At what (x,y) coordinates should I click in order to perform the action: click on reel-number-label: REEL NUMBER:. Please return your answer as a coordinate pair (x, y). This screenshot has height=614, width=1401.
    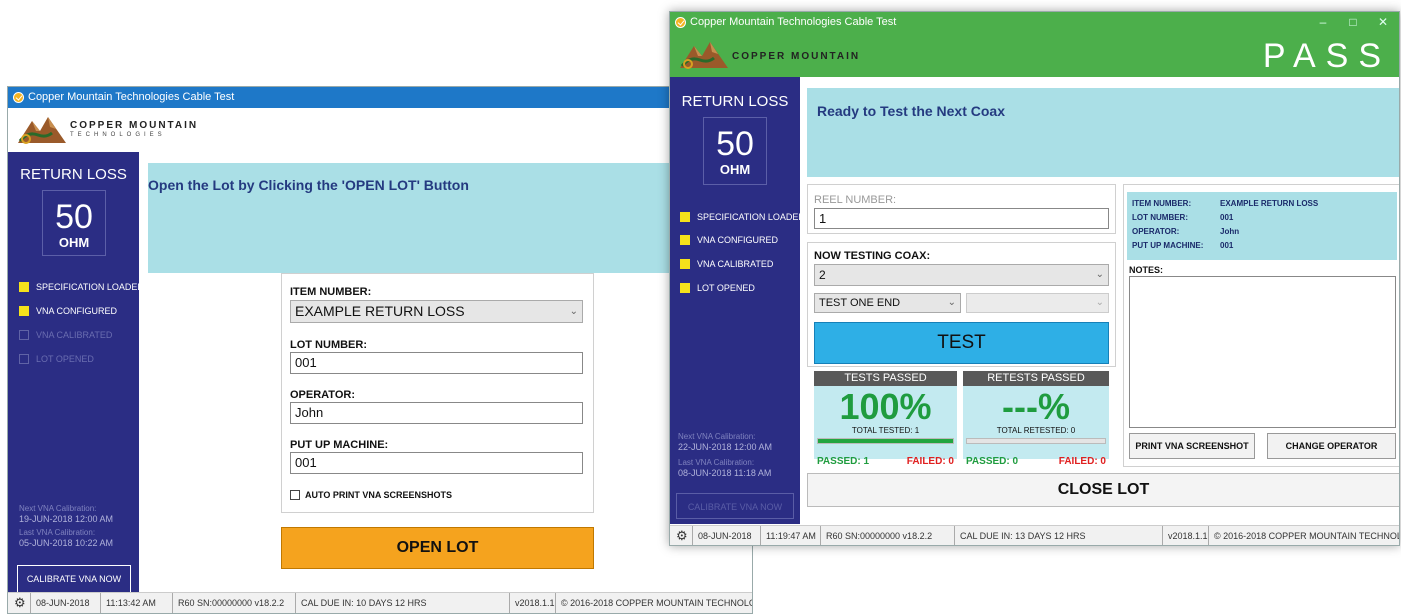
    Looking at the image, I should click on (855, 200).